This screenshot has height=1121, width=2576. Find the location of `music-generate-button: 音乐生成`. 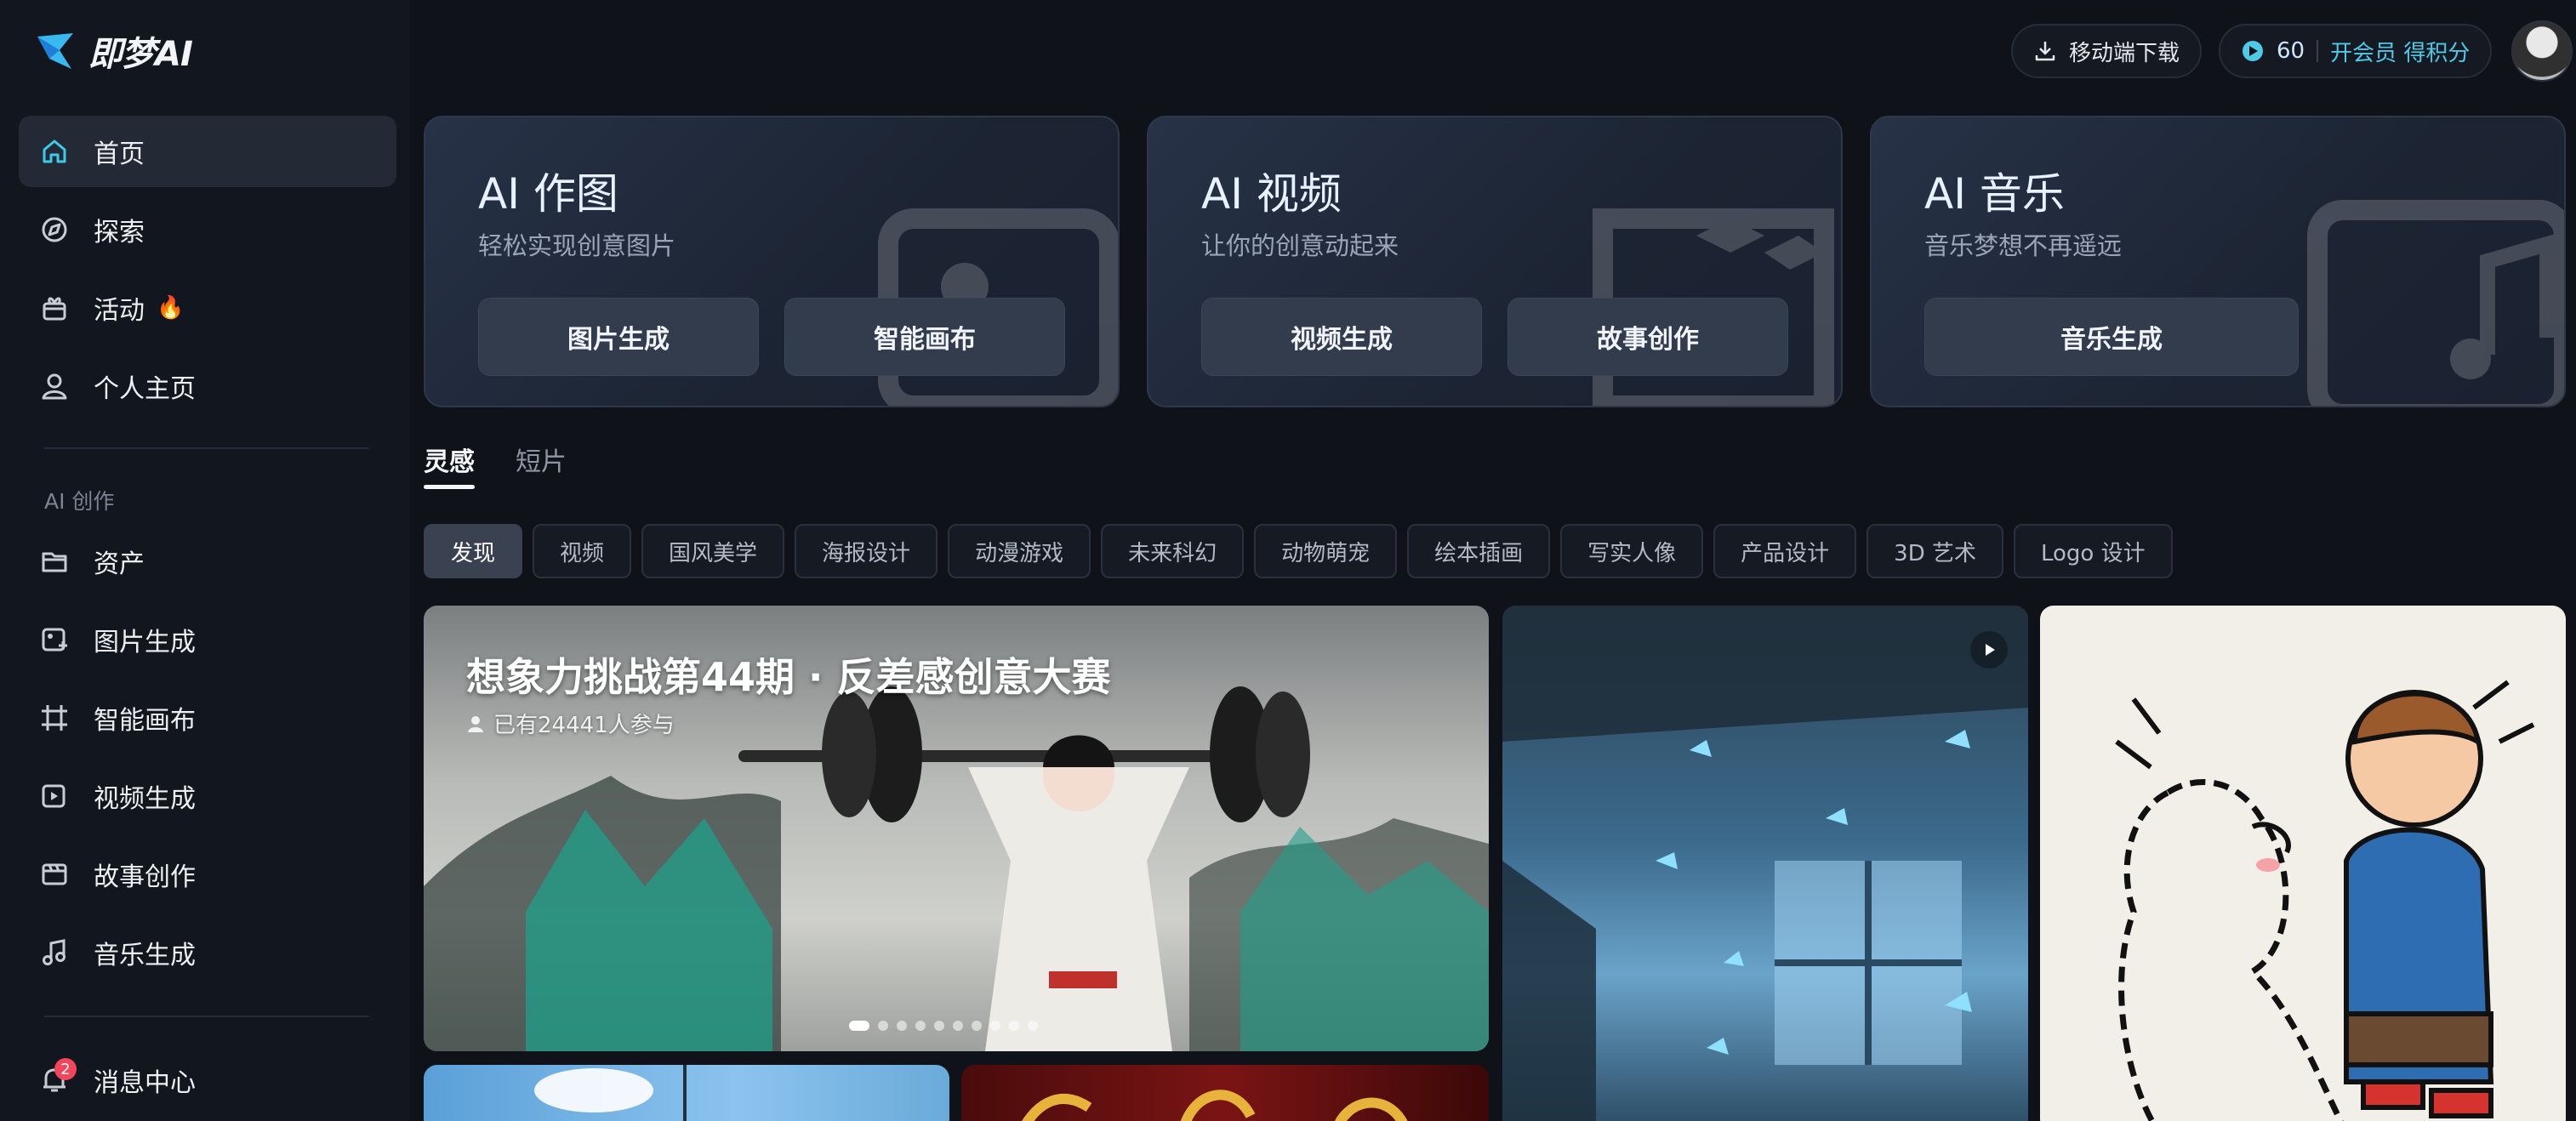

music-generate-button: 音乐生成 is located at coordinates (2111, 337).